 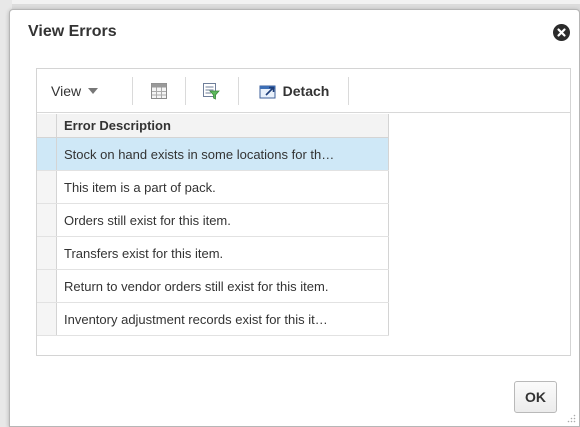 I want to click on view-menu-label: View, so click(x=66, y=91).